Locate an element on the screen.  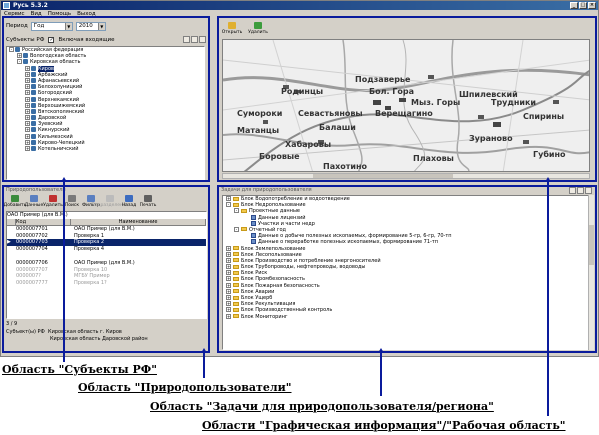
close-button: × is located at coordinates (592, 5).